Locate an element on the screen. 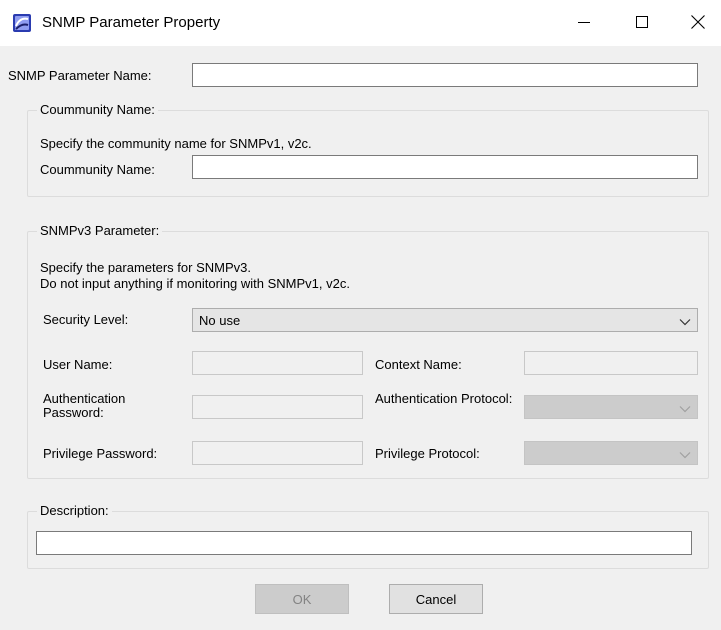  maximize-icon is located at coordinates (642, 23).